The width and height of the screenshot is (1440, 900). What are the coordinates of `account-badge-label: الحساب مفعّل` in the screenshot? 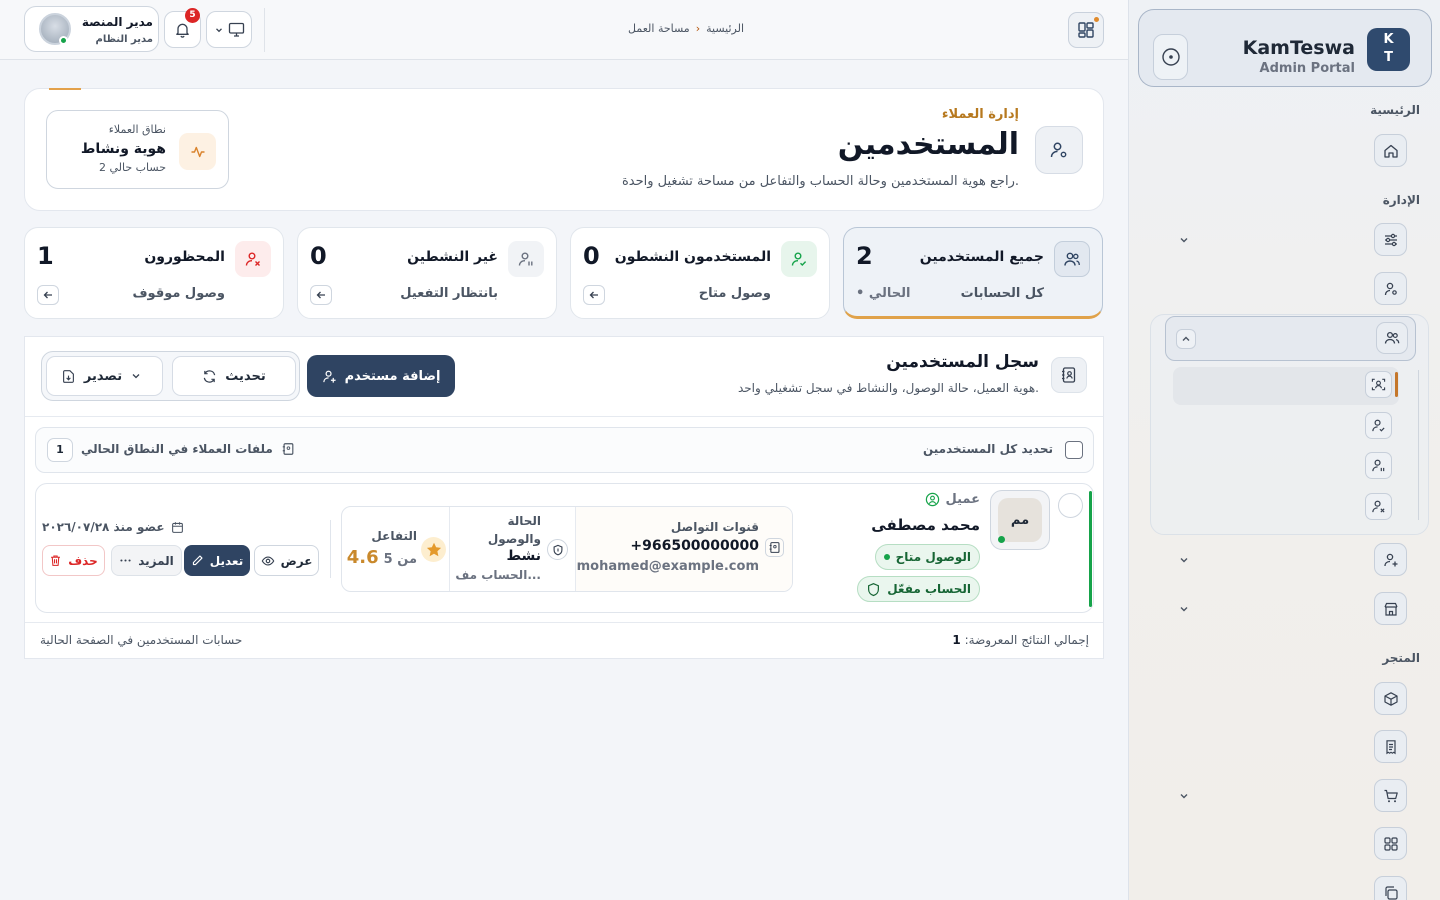 It's located at (929, 589).